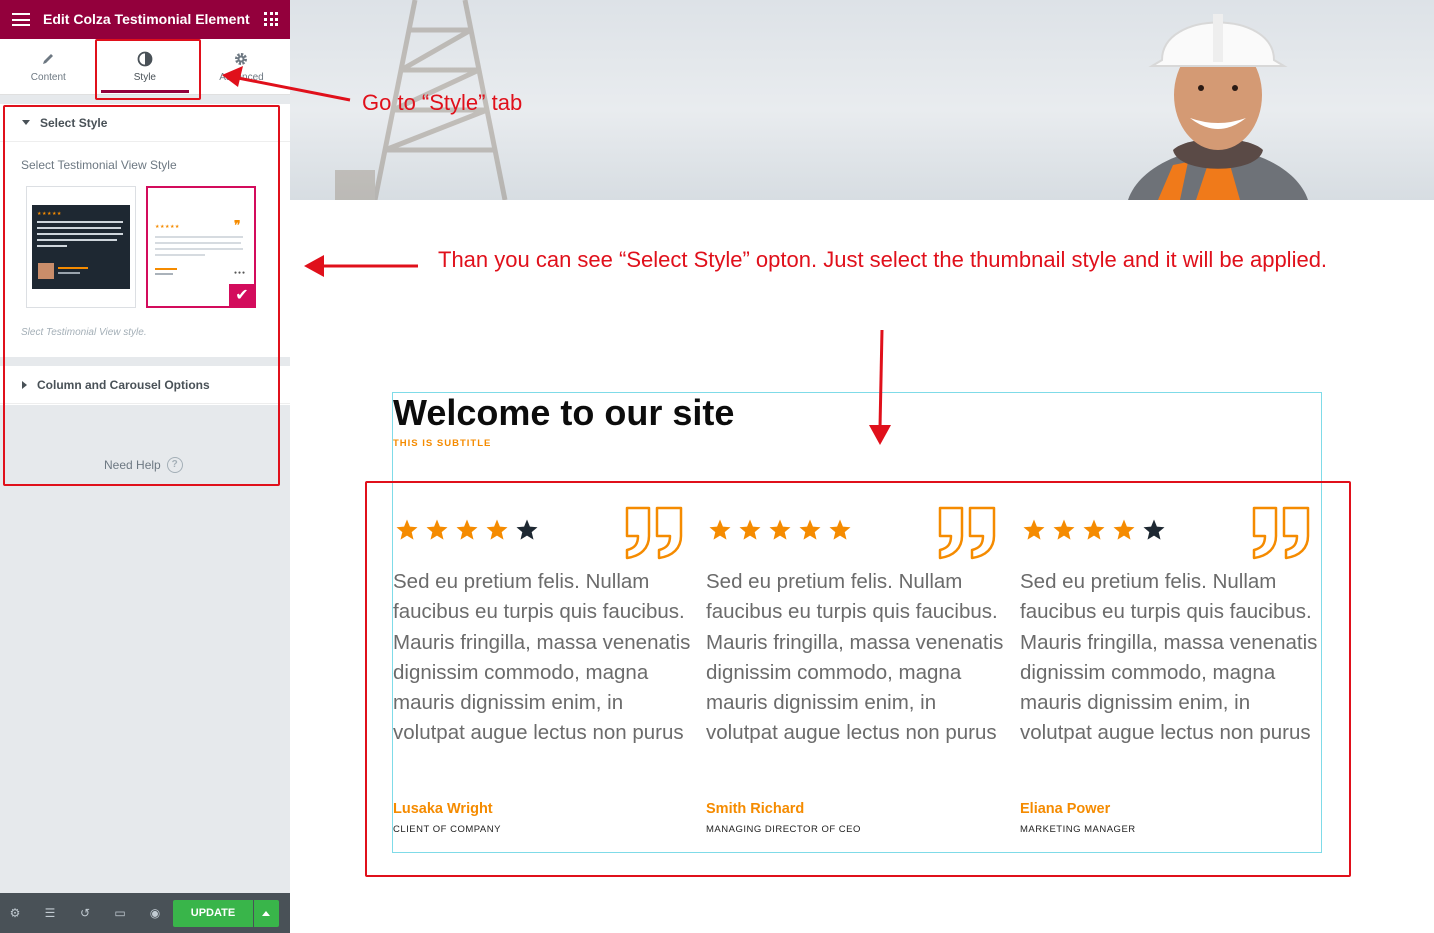 This screenshot has width=1434, height=933. What do you see at coordinates (1218, 107) in the screenshot?
I see `worker-photo` at bounding box center [1218, 107].